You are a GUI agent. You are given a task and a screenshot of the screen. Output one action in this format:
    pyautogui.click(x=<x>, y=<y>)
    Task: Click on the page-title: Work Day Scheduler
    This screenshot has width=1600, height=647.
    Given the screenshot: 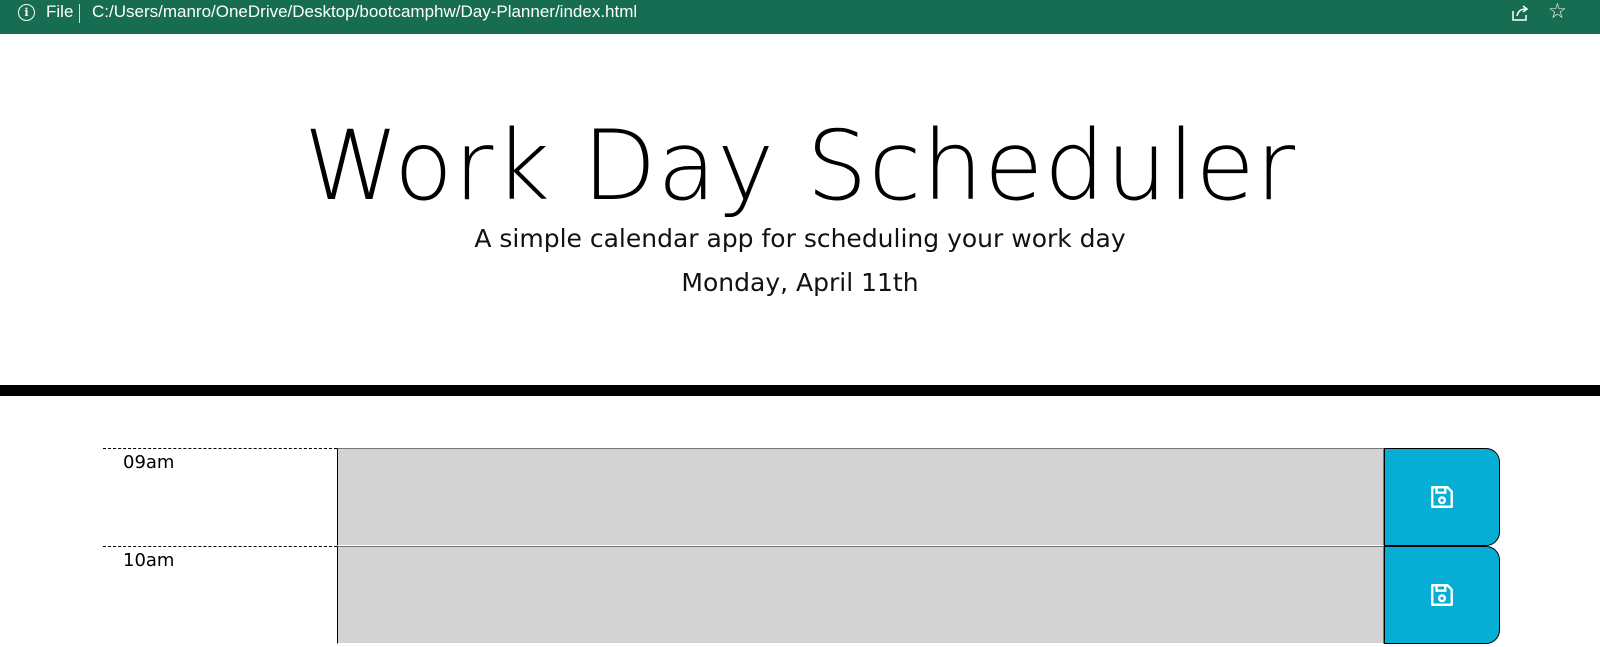 What is the action you would take?
    pyautogui.click(x=800, y=166)
    